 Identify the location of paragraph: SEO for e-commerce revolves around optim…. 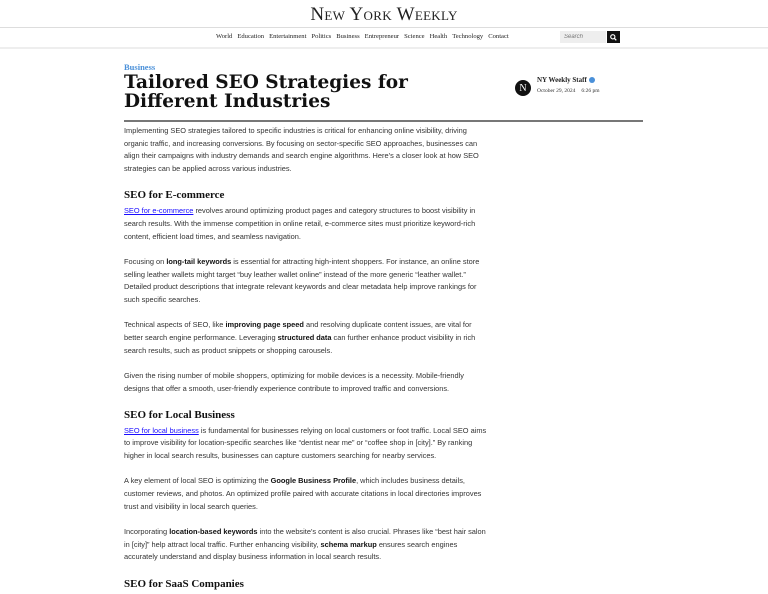
(307, 224).